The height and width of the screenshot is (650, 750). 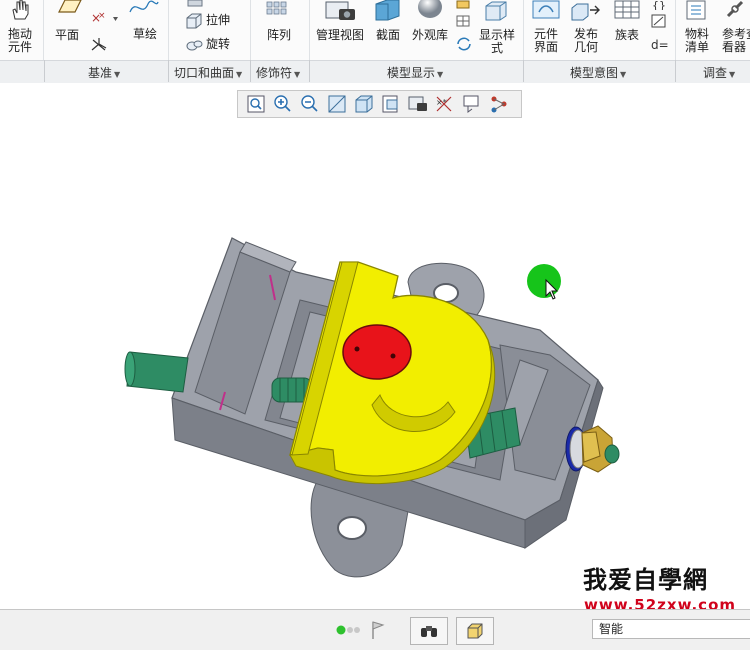 What do you see at coordinates (545, 40) in the screenshot?
I see `component-interface-label: 元件 界面` at bounding box center [545, 40].